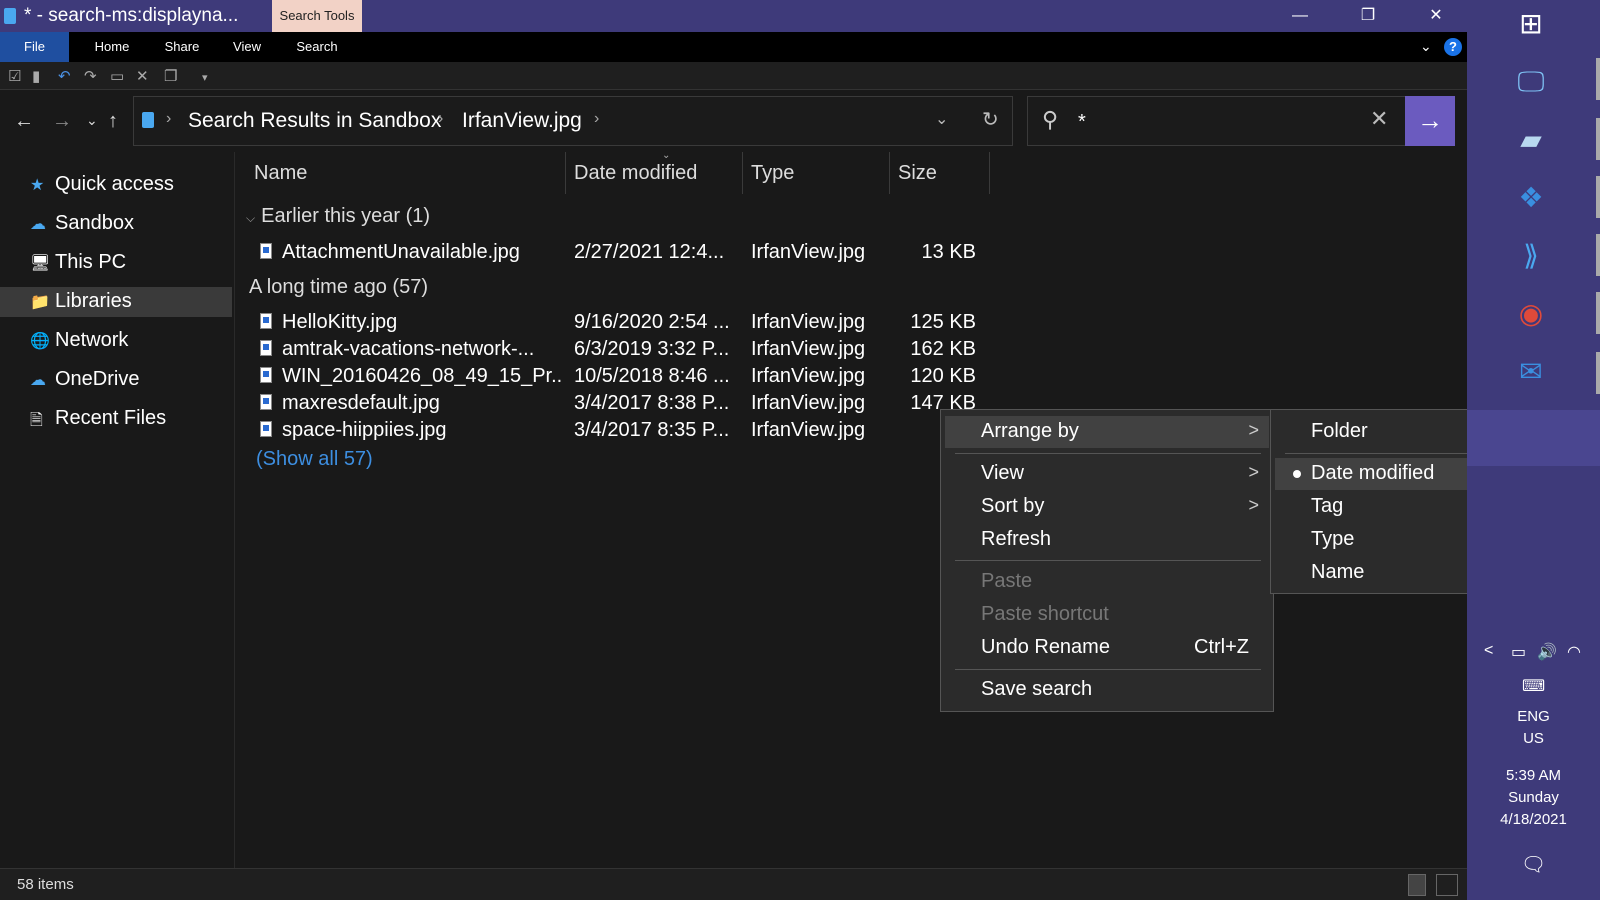  Describe the element at coordinates (1300, 16) in the screenshot. I see `minimize-button: —` at that location.